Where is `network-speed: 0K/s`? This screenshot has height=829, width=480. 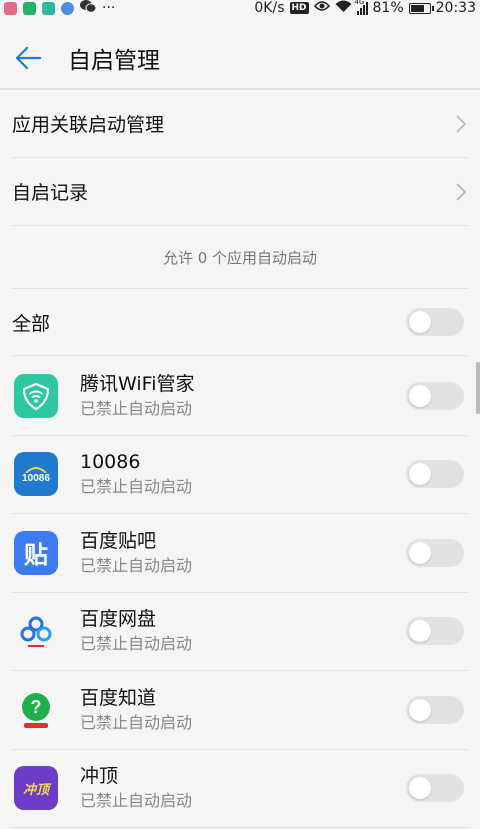 network-speed: 0K/s is located at coordinates (269, 8).